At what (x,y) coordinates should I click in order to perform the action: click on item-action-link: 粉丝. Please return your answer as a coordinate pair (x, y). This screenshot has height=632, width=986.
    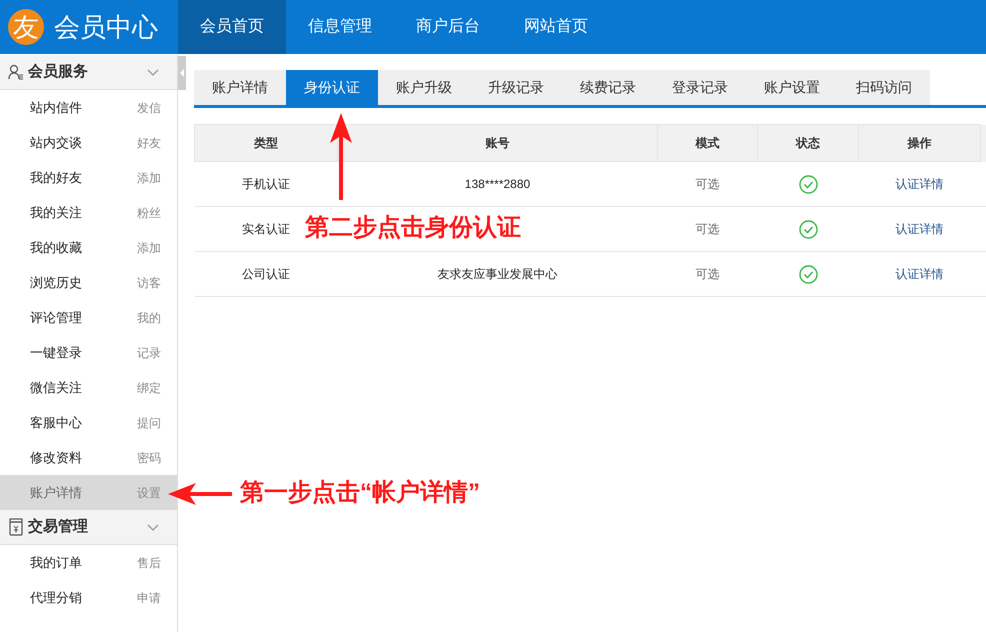
    Looking at the image, I should click on (149, 213).